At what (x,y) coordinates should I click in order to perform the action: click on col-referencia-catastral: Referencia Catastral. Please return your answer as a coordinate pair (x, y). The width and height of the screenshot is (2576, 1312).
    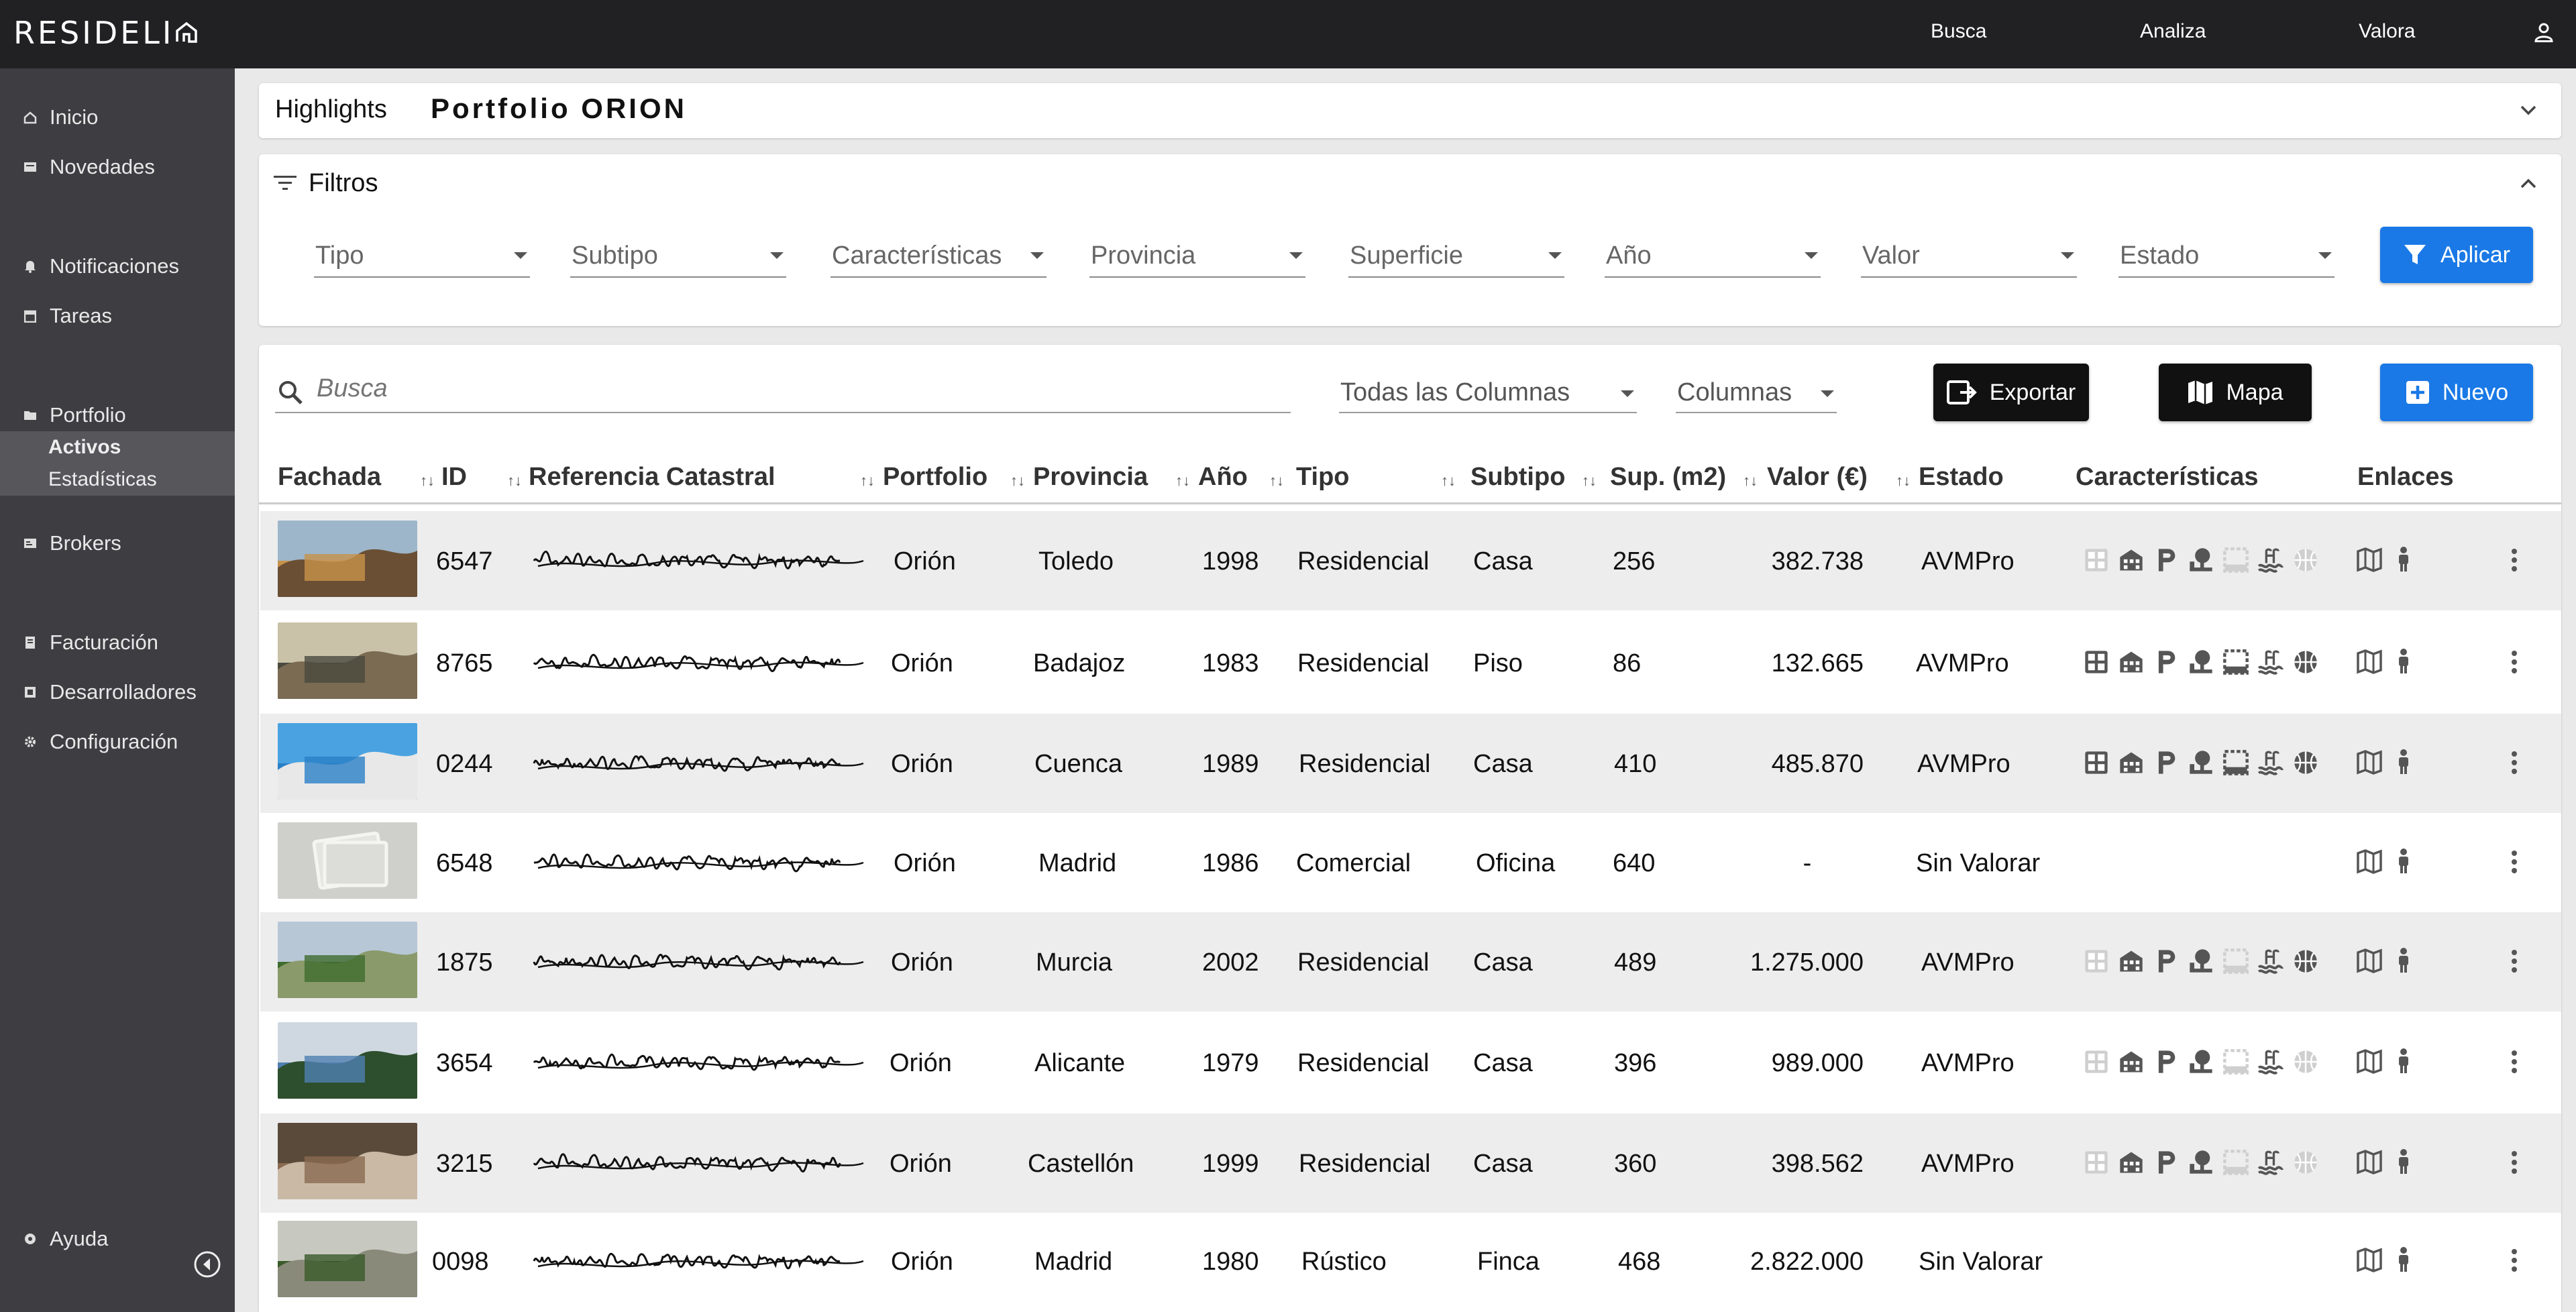
    Looking at the image, I should click on (652, 477).